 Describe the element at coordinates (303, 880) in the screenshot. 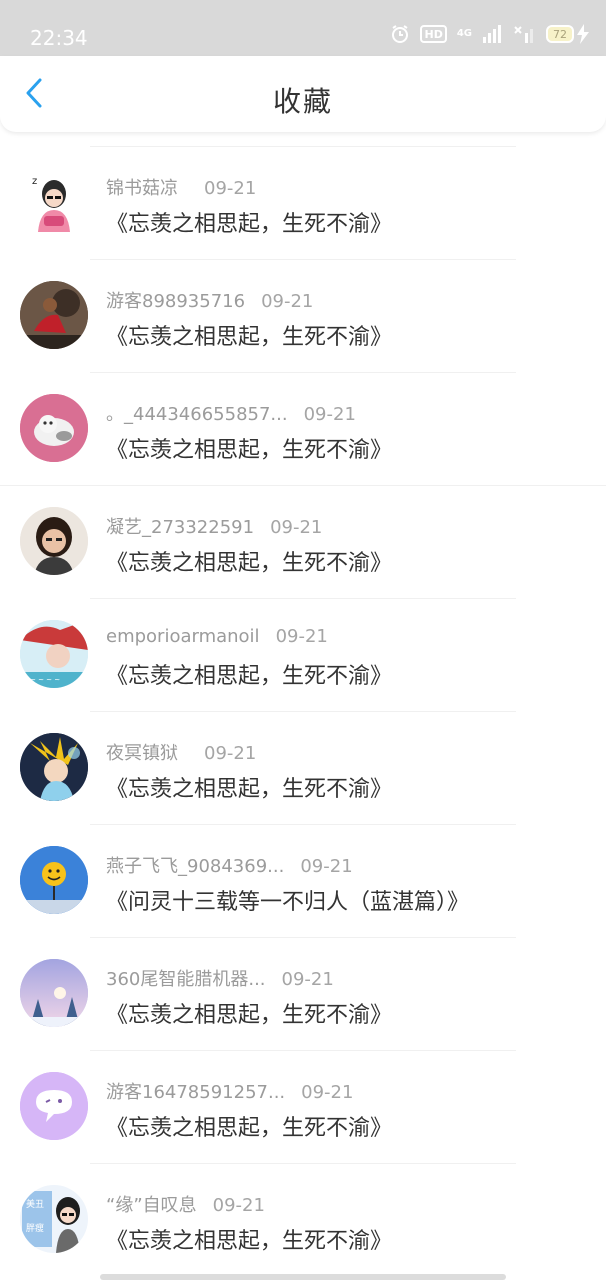

I see `list-item: 燕子飞飞_9084369... 09-21 《问灵十三载等一不归人（蓝湛篇）》` at that location.